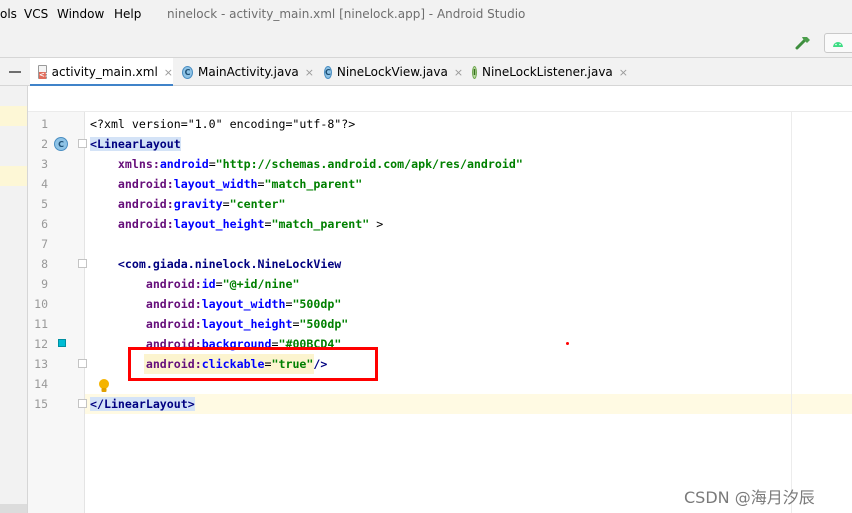 The height and width of the screenshot is (513, 852). I want to click on line-number: 8, so click(44, 264).